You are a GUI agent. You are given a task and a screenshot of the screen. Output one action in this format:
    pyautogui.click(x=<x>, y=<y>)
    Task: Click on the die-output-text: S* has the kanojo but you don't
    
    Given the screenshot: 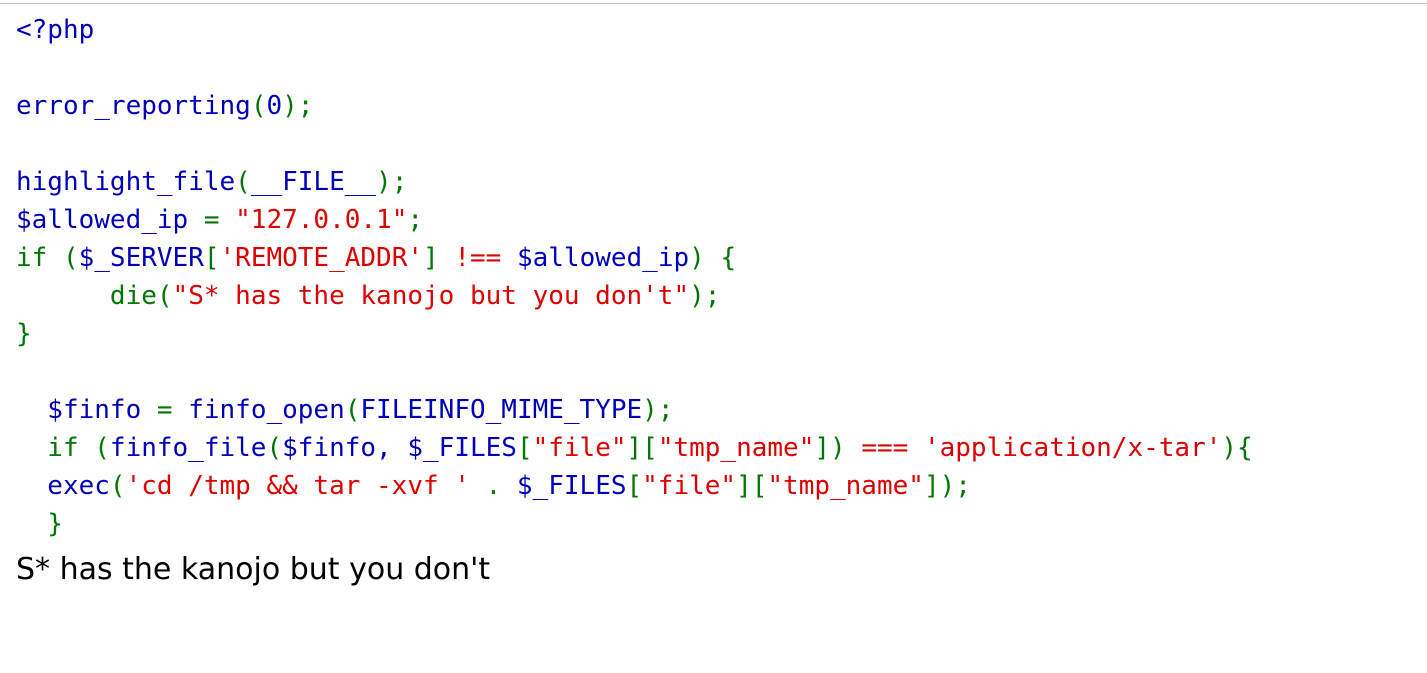 What is the action you would take?
    pyautogui.click(x=253, y=569)
    